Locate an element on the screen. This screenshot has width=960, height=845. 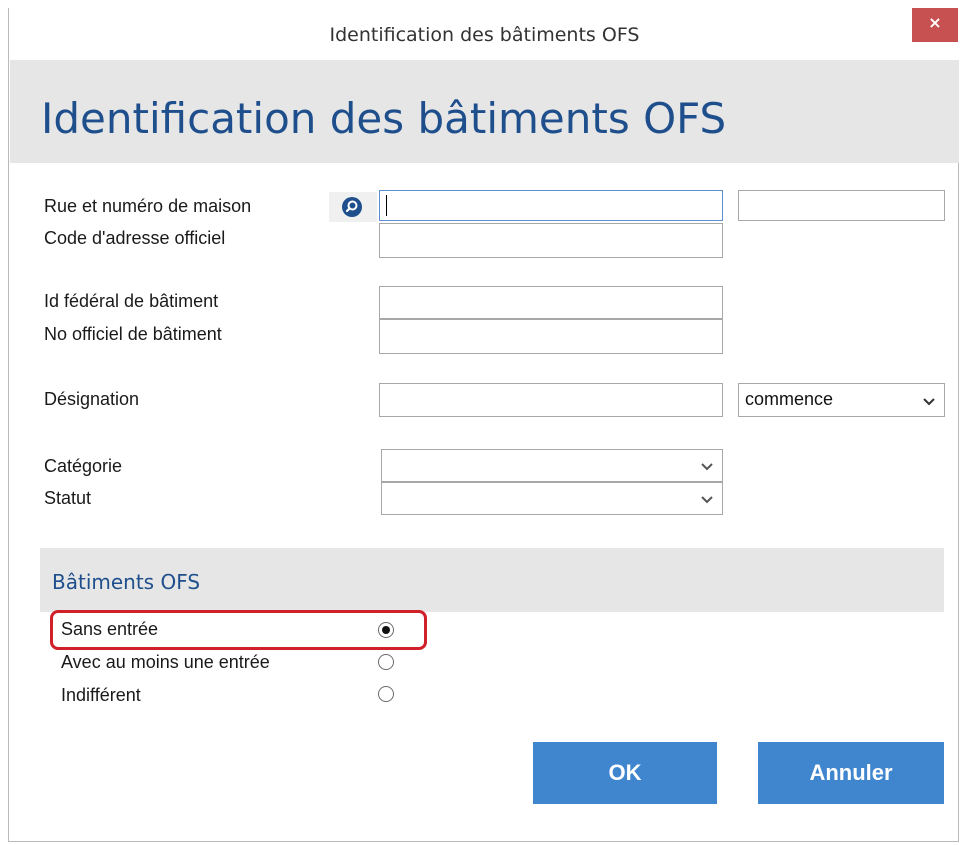
street-input is located at coordinates (551, 205).